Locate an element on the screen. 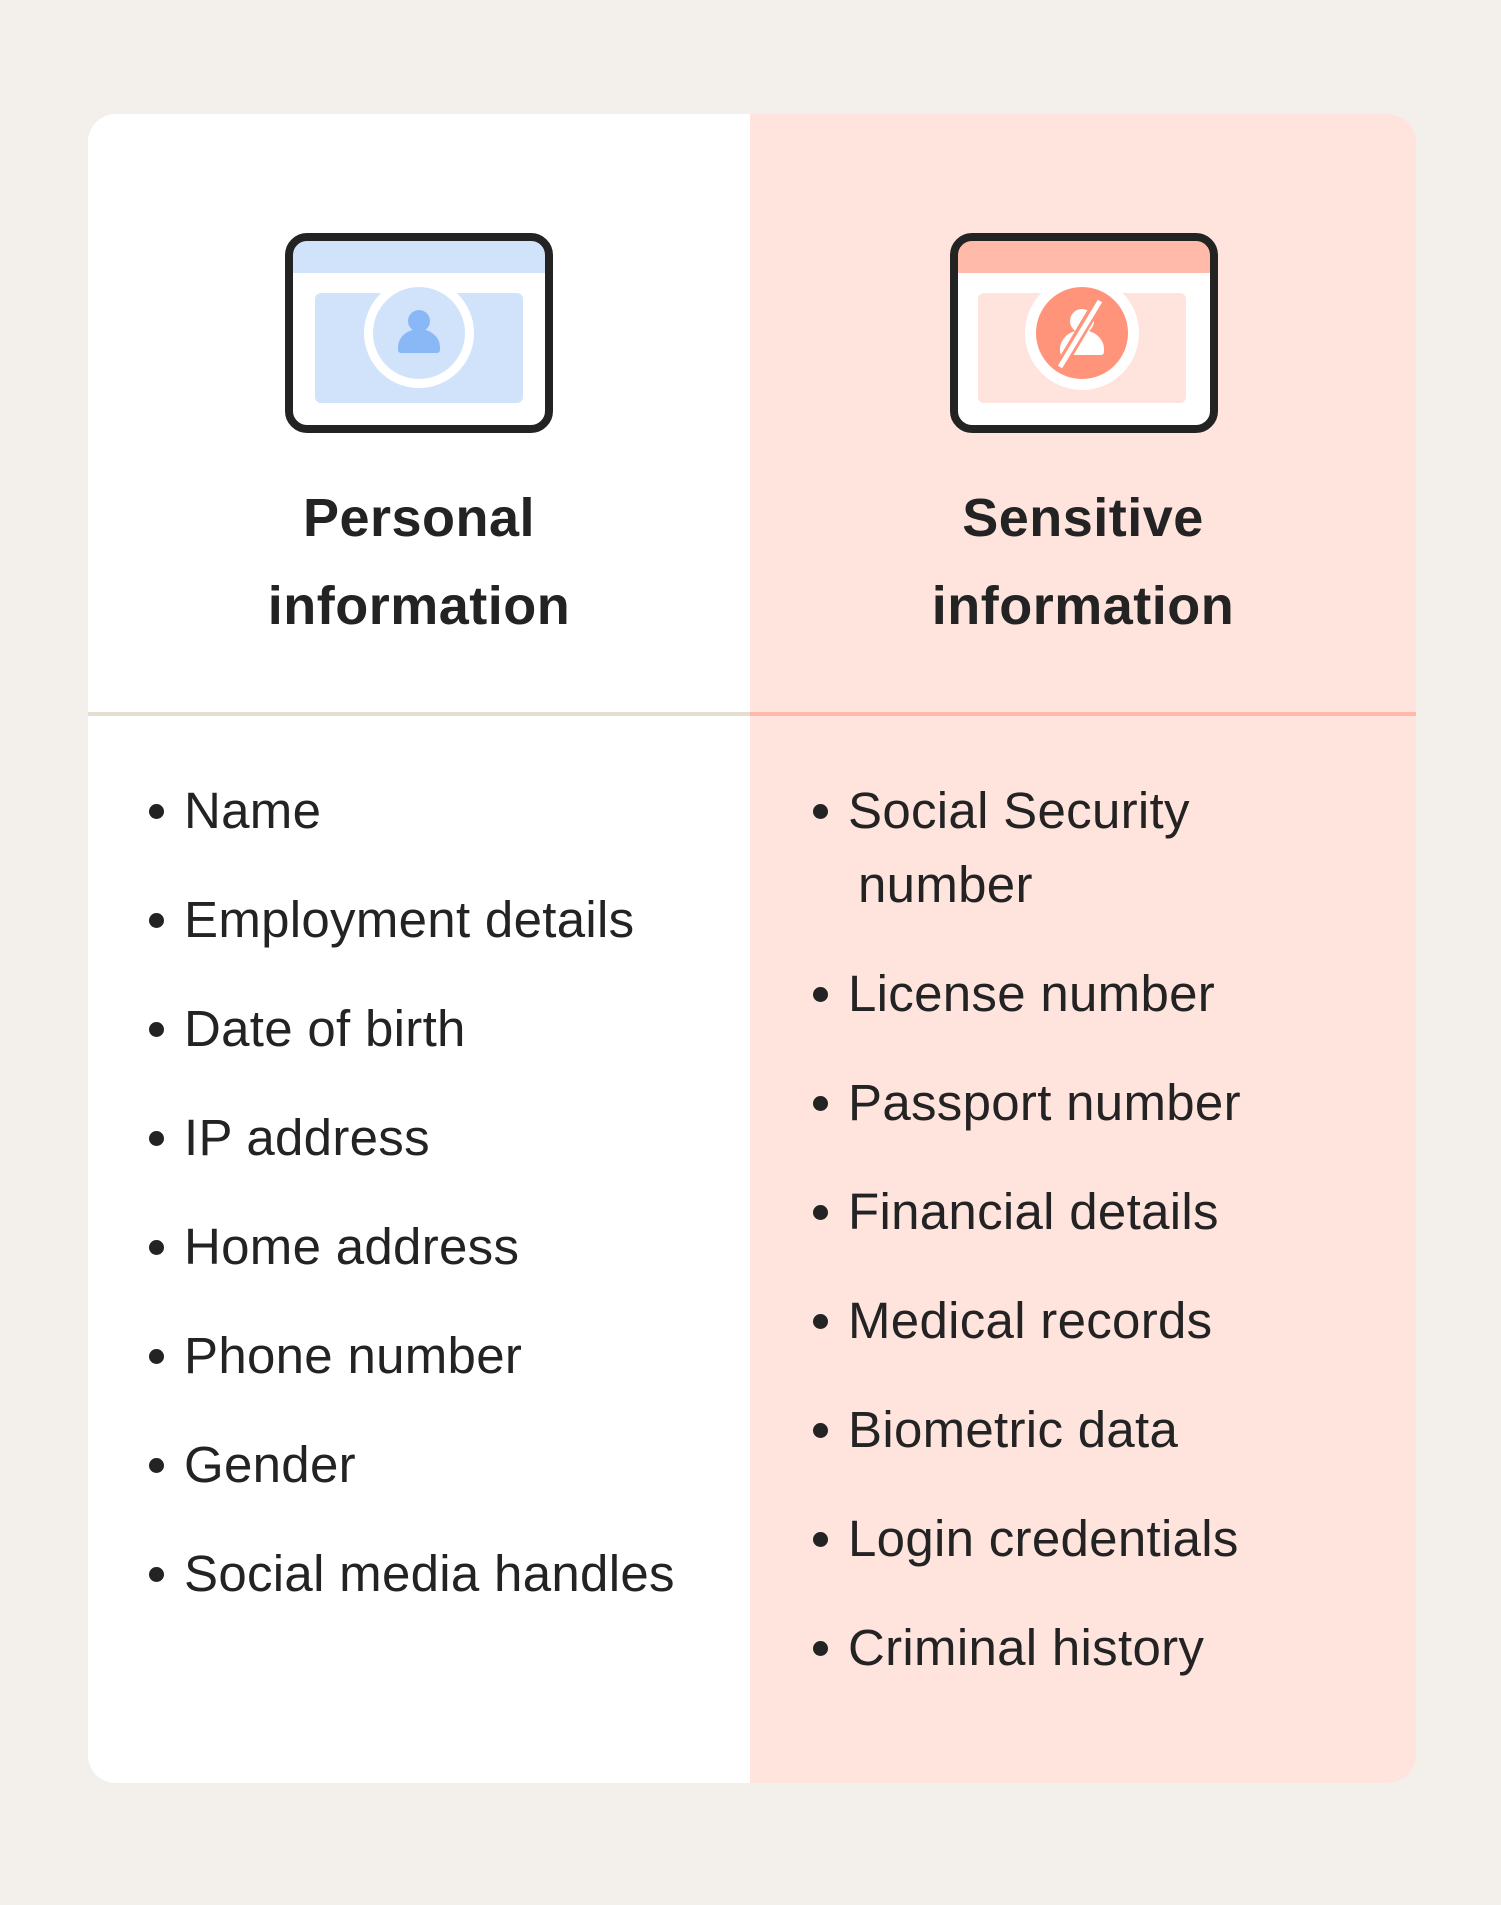  list-item: License number is located at coordinates (1070, 994).